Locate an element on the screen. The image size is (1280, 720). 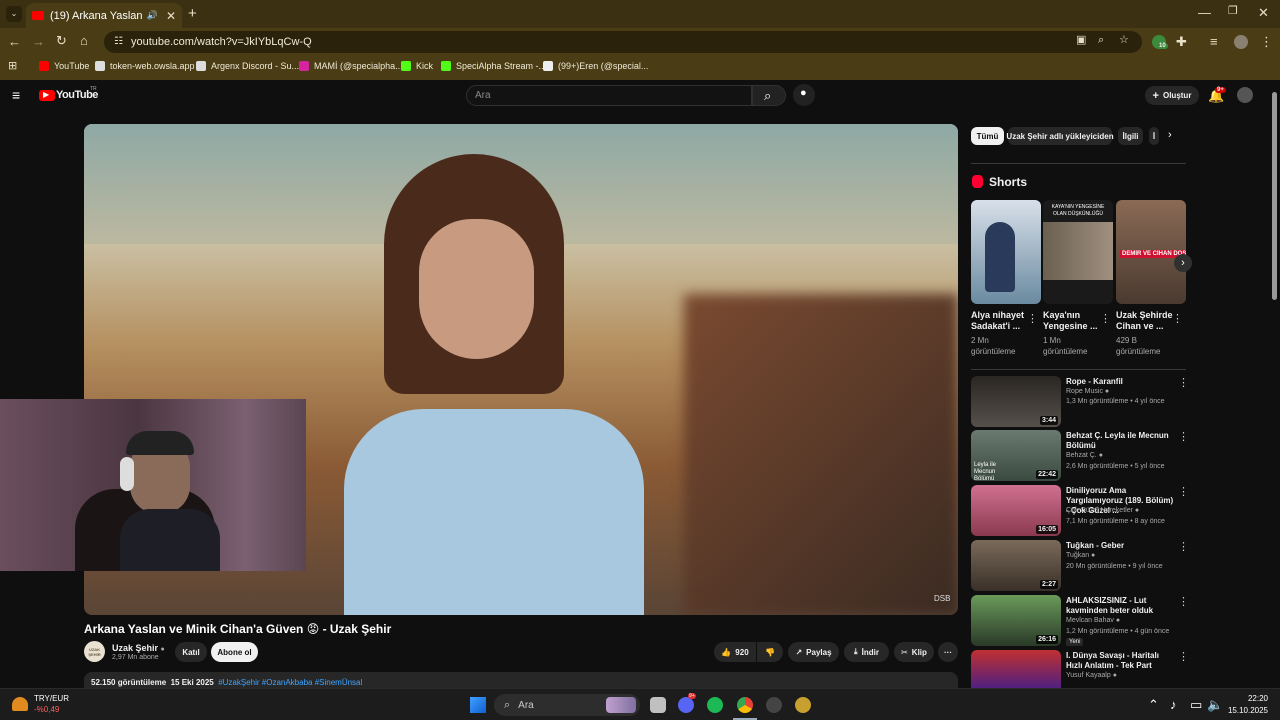
recommendation-channel: Yusuf Kayaalp ● is located at coordinates (1091, 675).